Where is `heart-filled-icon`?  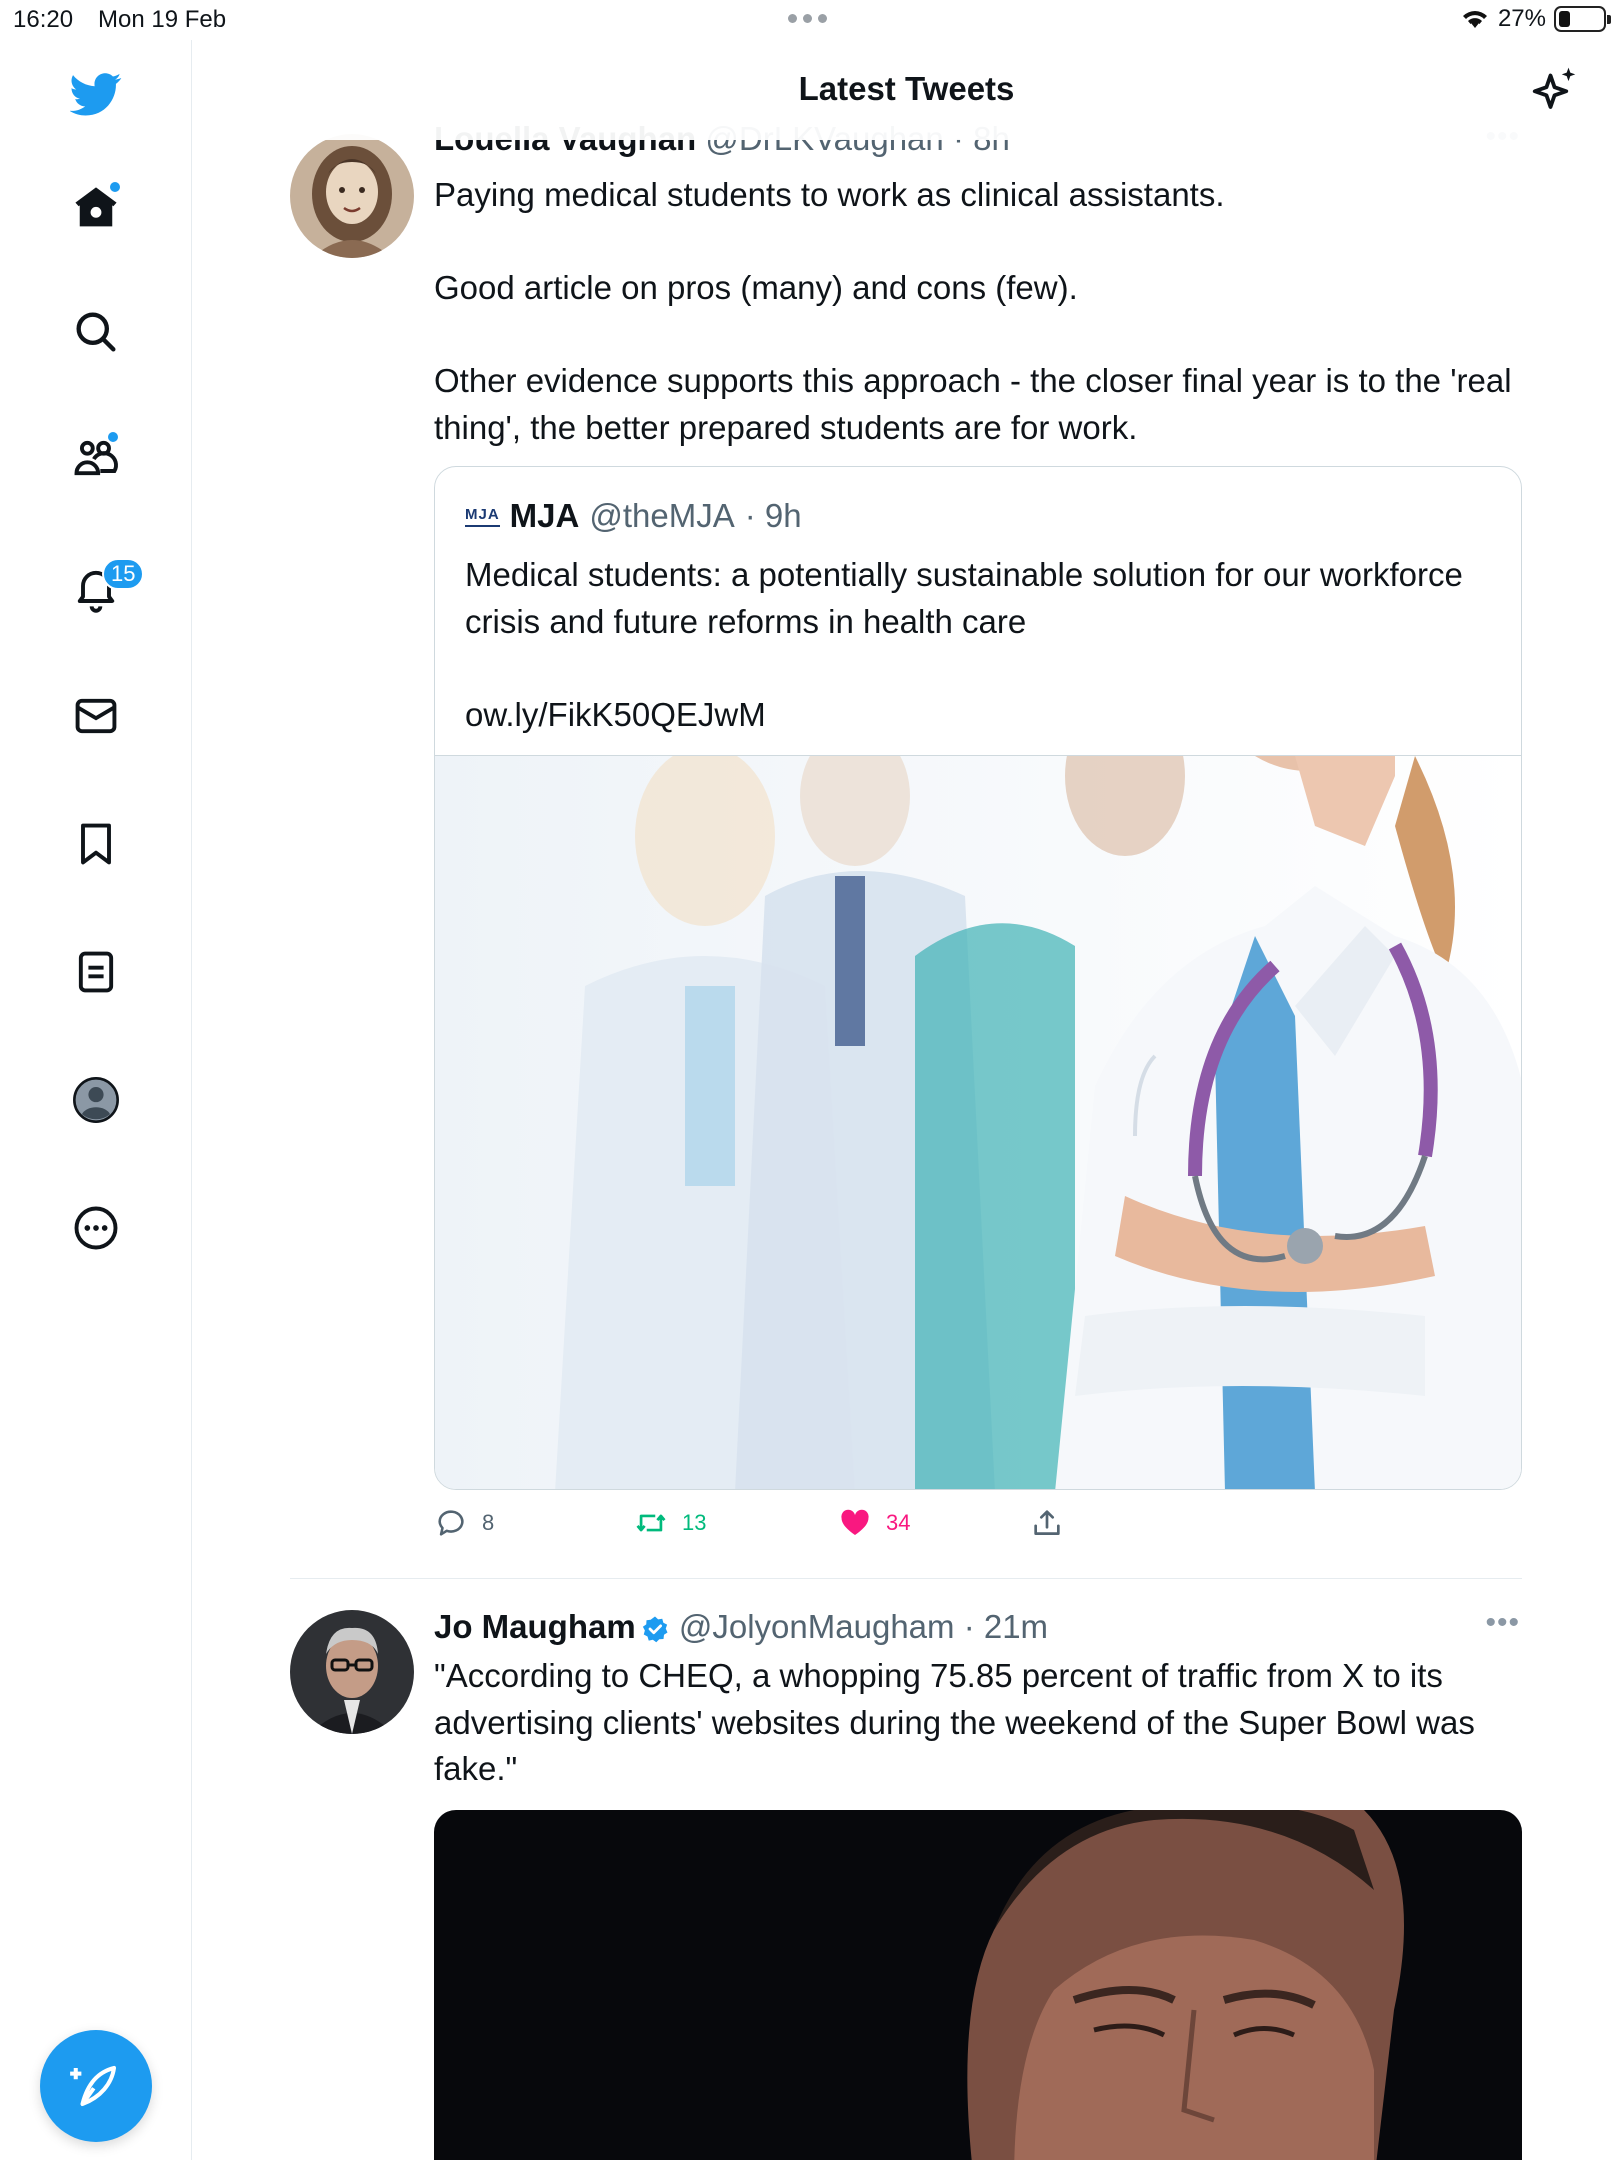
heart-filled-icon is located at coordinates (855, 1522).